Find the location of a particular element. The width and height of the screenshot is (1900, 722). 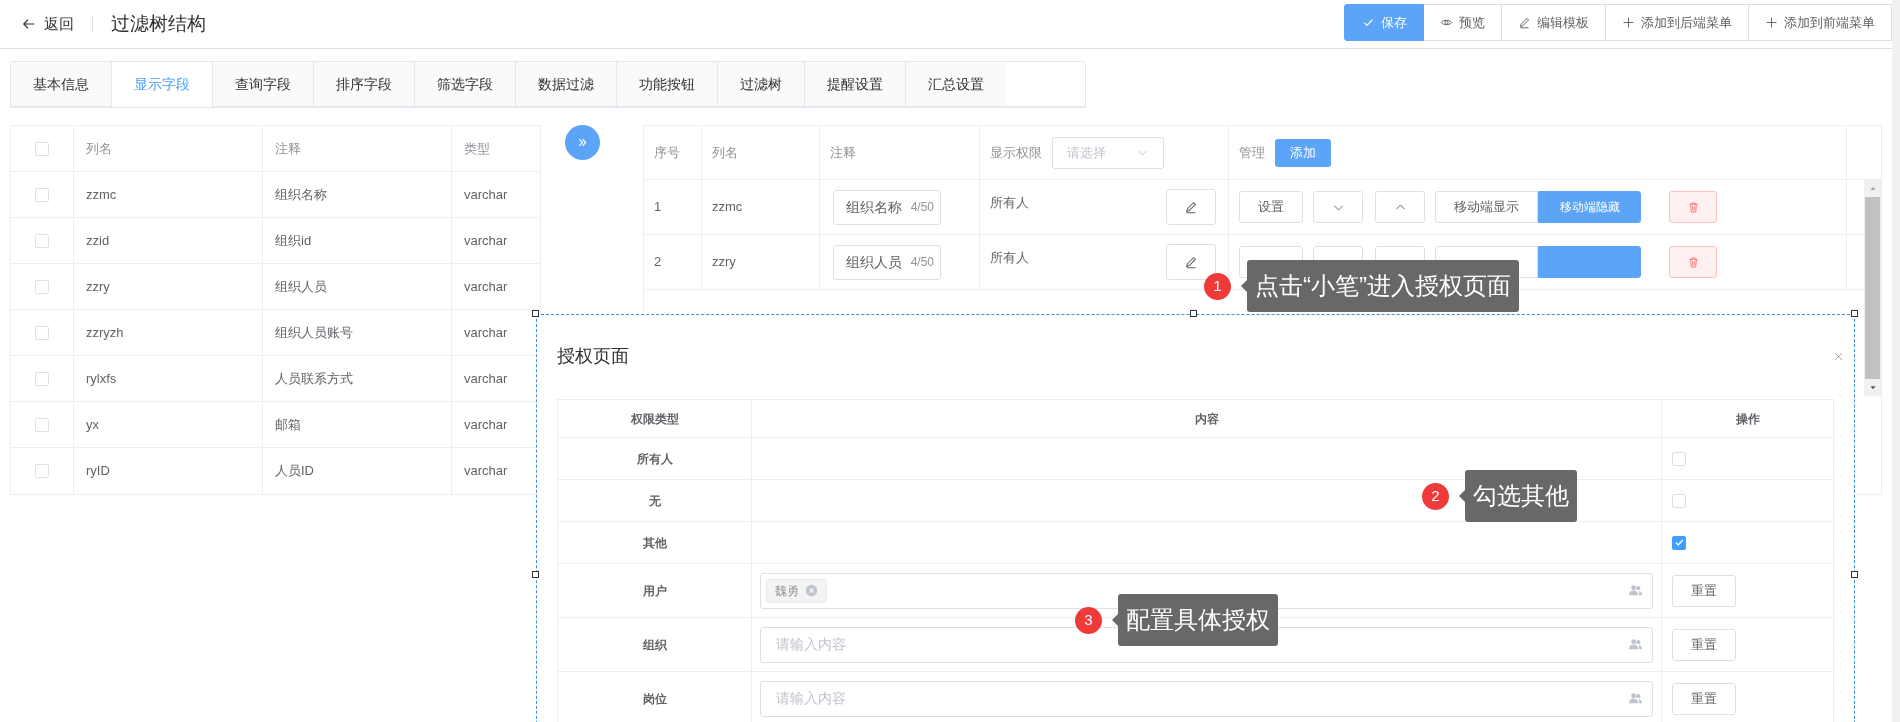

table-cell: 人员ID is located at coordinates (356, 471).